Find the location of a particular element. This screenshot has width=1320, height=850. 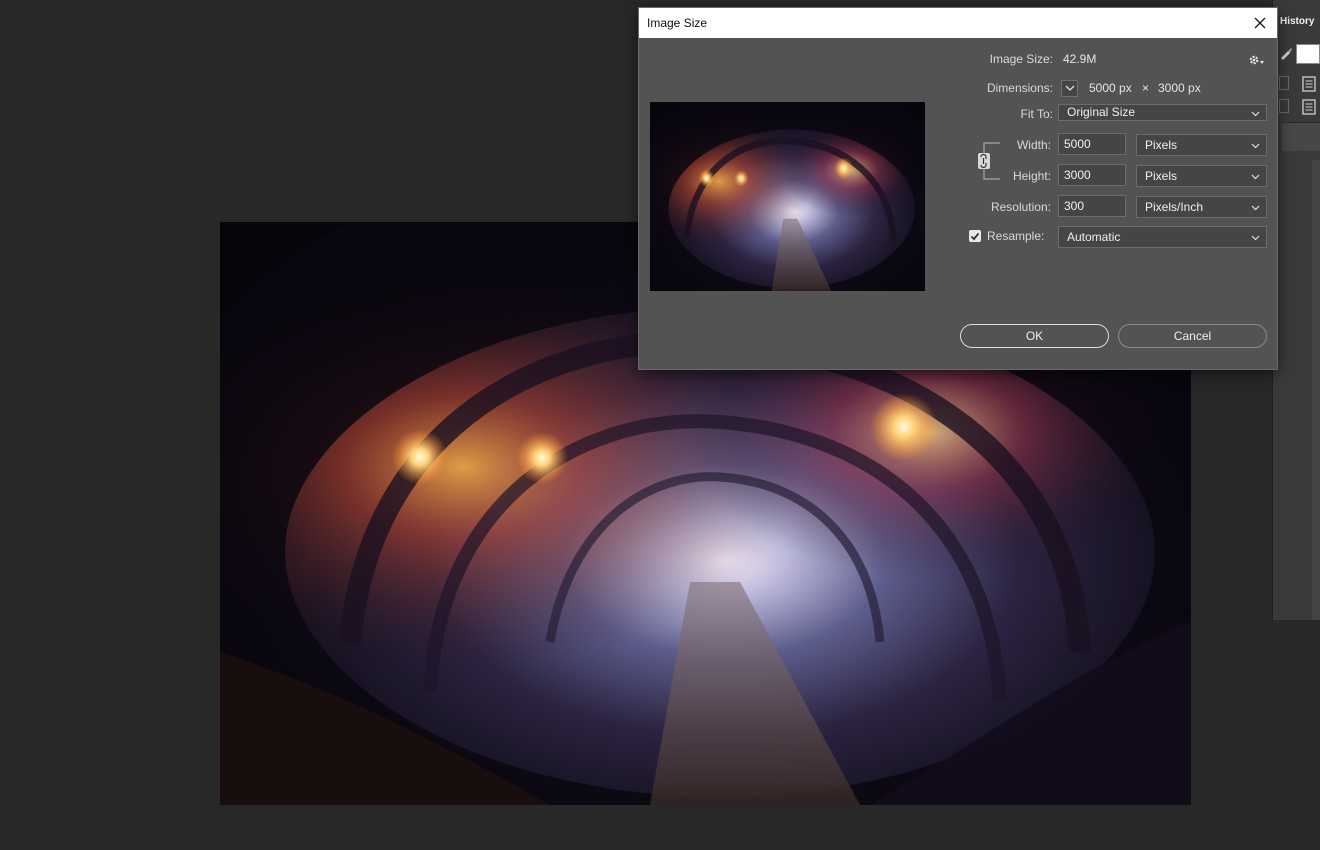

width-unit-value: Pixels is located at coordinates (1161, 145).